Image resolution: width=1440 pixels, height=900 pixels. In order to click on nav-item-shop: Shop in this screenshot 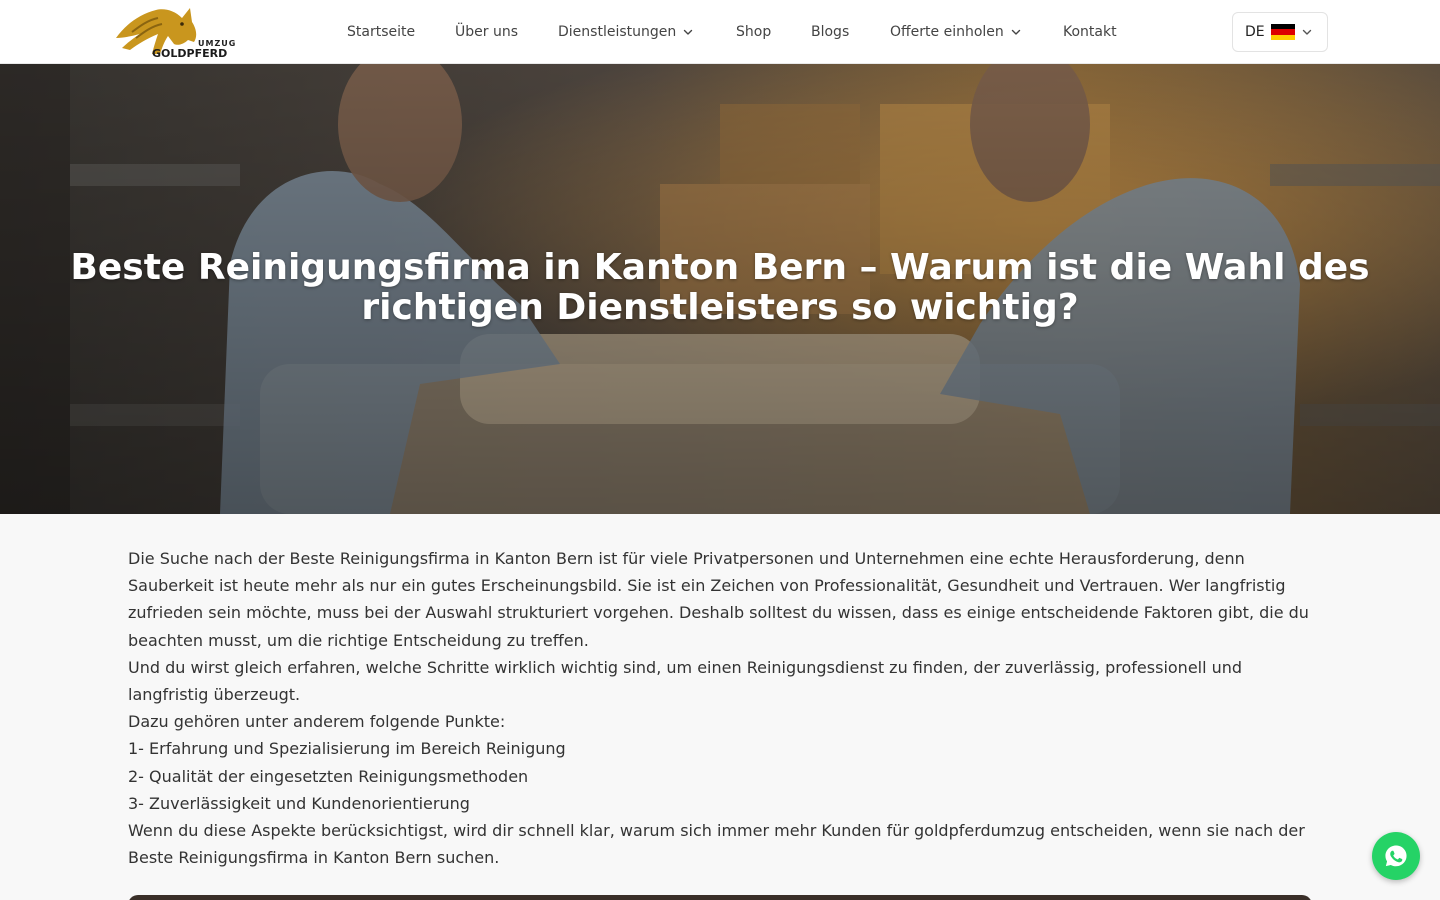, I will do `click(753, 32)`.